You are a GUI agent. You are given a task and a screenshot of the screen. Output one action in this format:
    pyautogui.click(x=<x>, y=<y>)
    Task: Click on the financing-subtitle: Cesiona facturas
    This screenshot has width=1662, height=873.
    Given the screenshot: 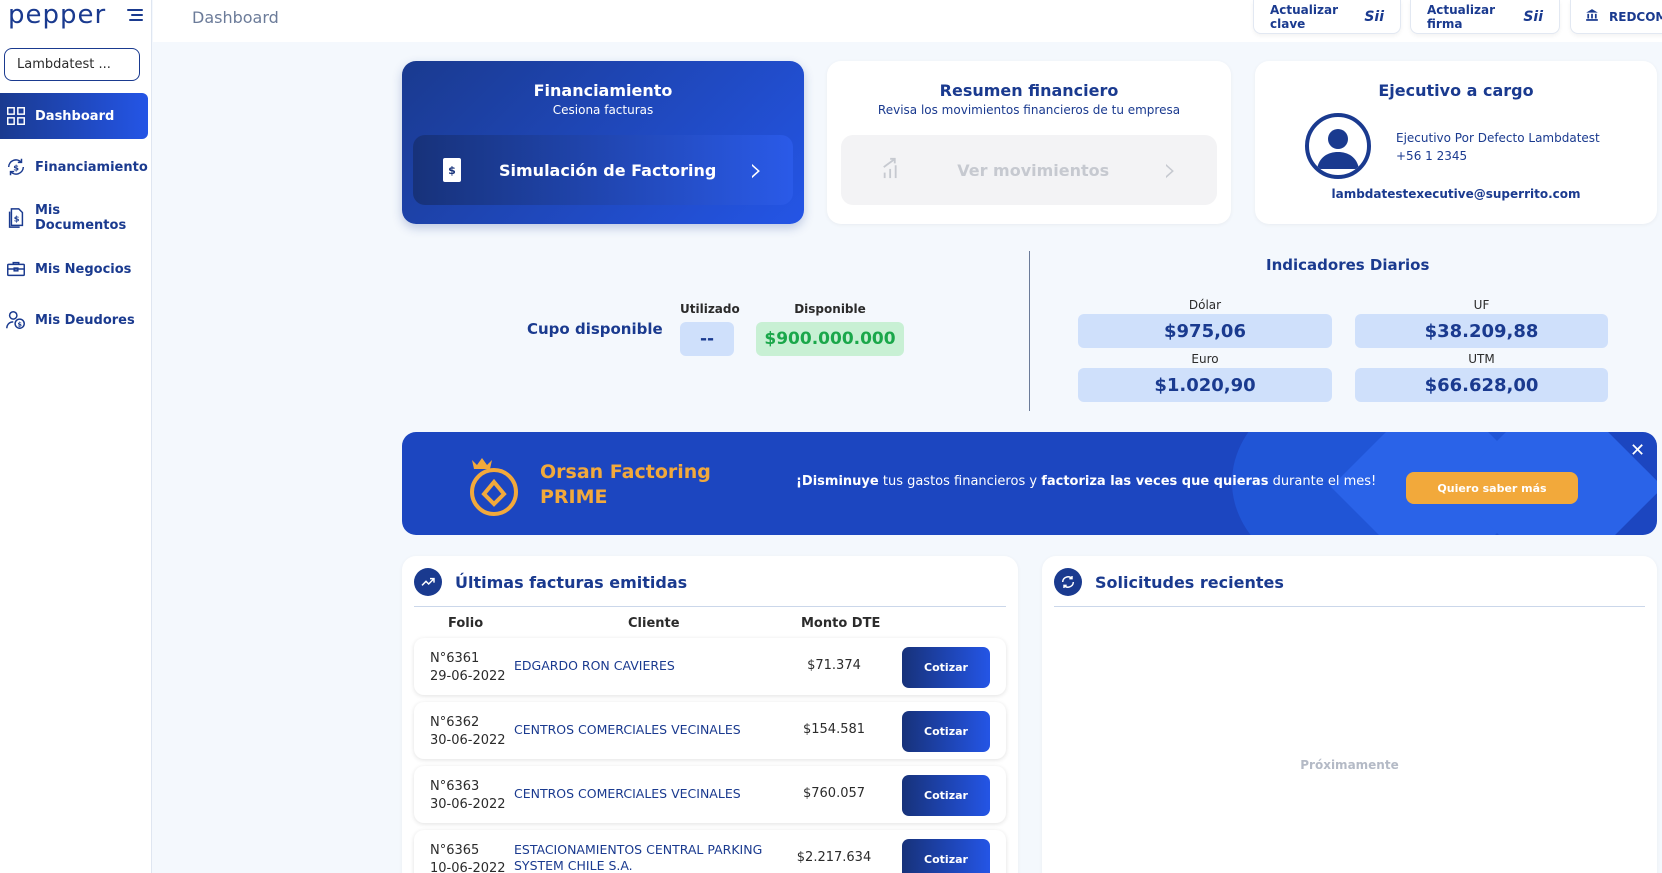 What is the action you would take?
    pyautogui.click(x=603, y=110)
    